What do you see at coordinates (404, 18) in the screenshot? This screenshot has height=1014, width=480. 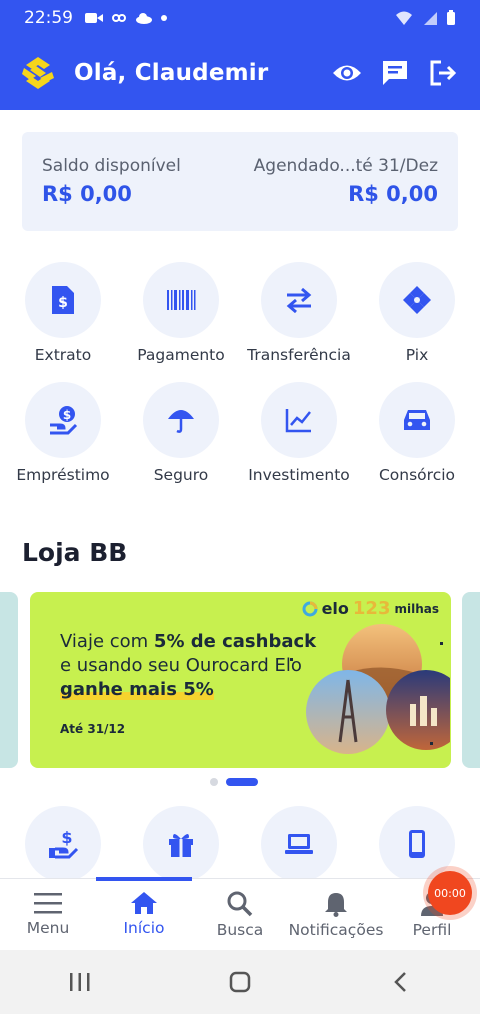 I see `wifi-icon` at bounding box center [404, 18].